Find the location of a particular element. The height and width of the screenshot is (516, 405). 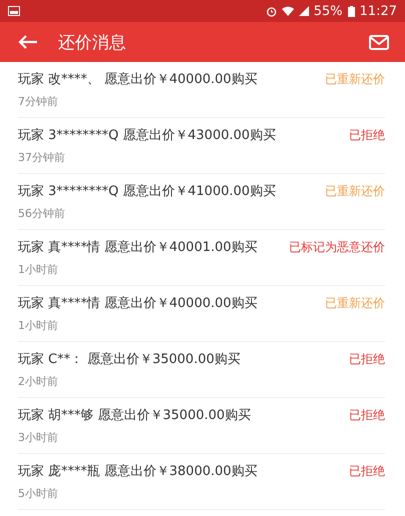

alarm-icon is located at coordinates (271, 11).